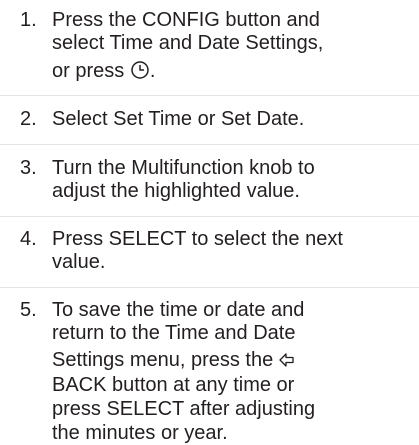 This screenshot has width=419, height=445. I want to click on step-text-line: Settings menu, press the, so click(173, 360).